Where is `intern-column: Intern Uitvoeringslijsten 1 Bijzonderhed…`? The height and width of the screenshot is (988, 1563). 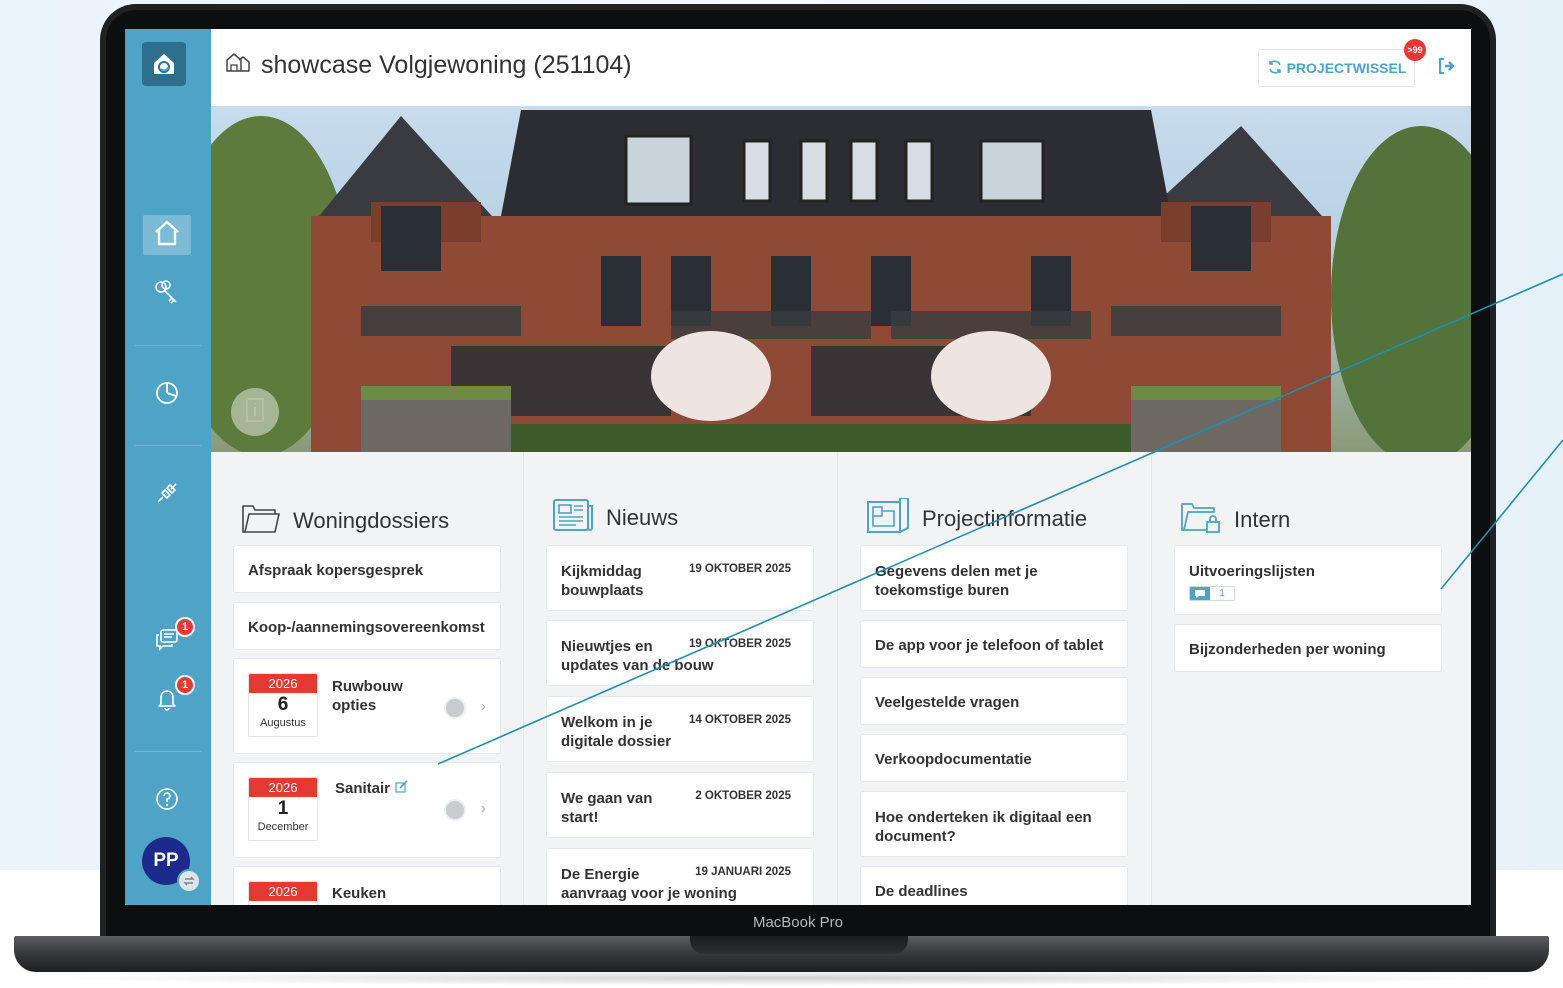 intern-column: Intern Uitvoeringslijsten 1 Bijzonderhed… is located at coordinates (1311, 678).